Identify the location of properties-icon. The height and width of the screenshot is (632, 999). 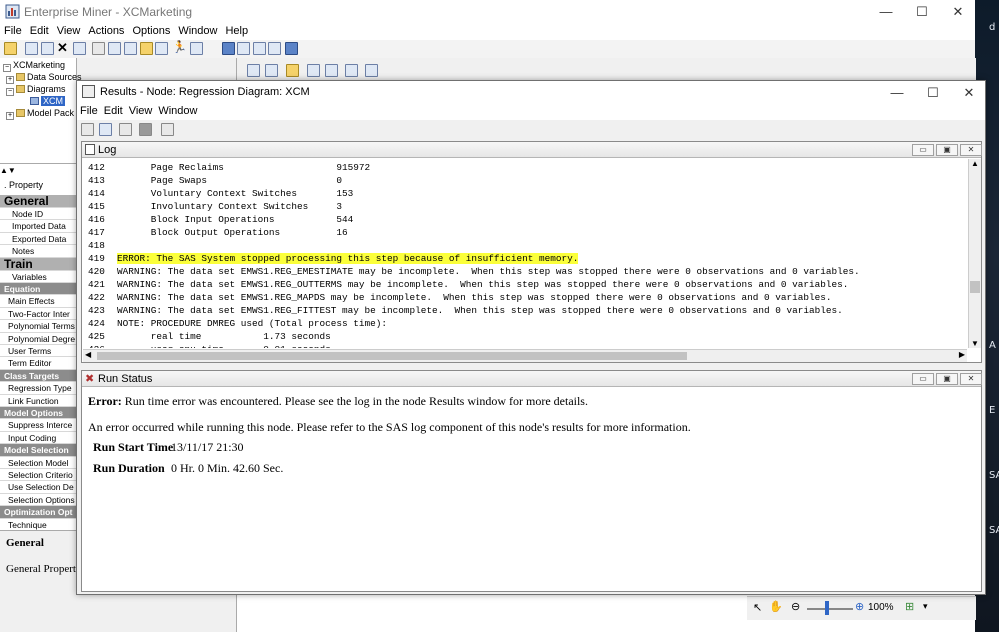
(87, 129).